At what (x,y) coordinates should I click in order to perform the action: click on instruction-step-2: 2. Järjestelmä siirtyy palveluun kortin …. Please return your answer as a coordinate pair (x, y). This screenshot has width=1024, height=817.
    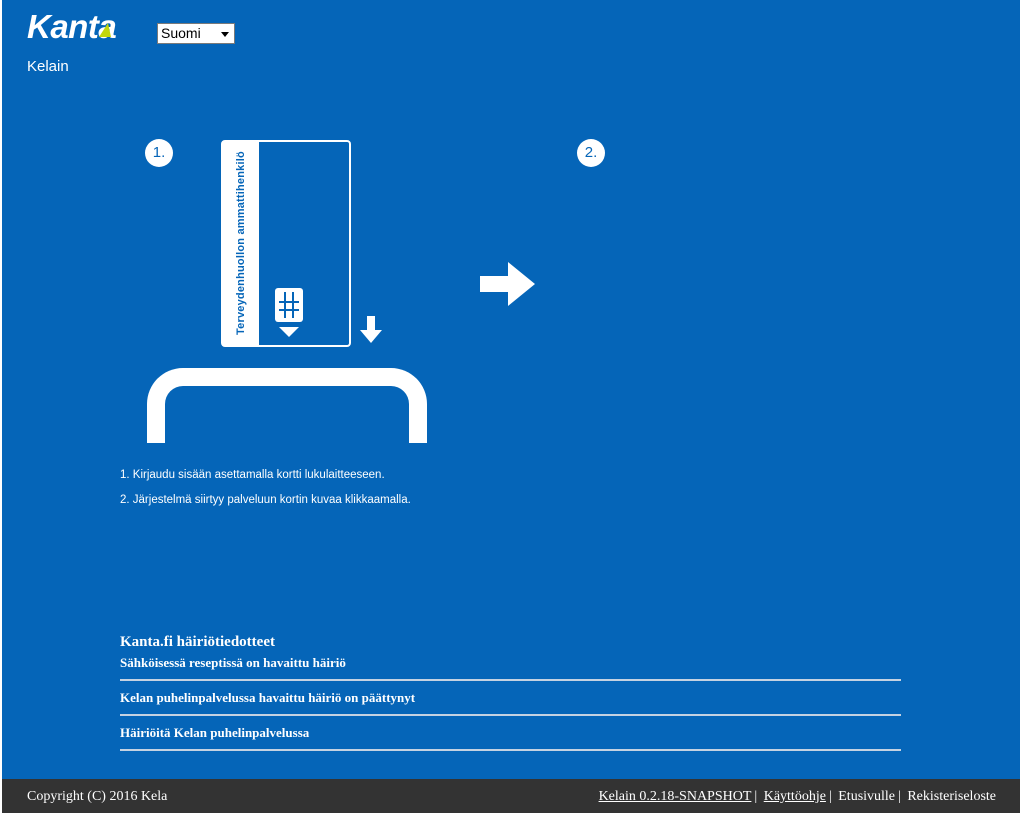
    Looking at the image, I should click on (265, 500).